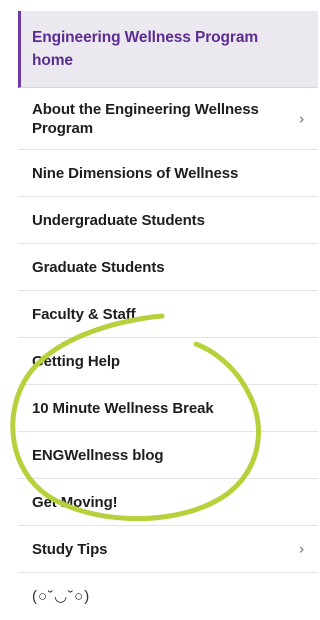  Describe the element at coordinates (135, 173) in the screenshot. I see `nav-item-label: Nine Dimensions of Wellness` at that location.